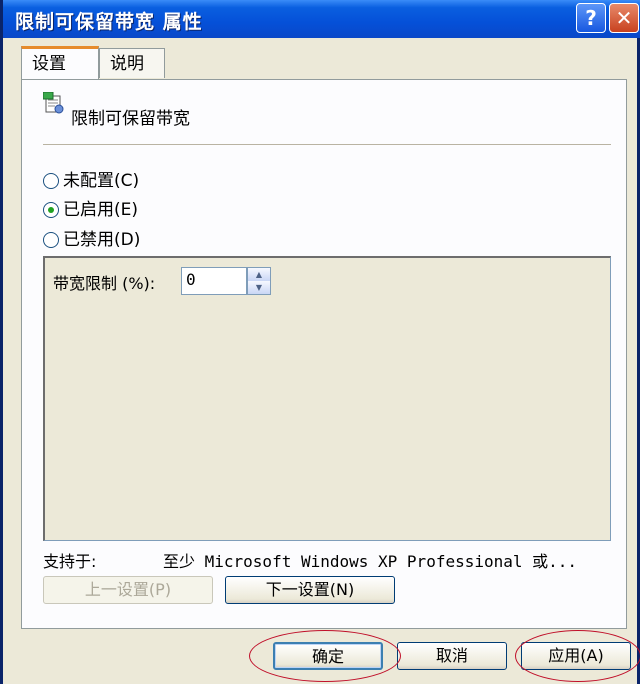  What do you see at coordinates (624, 18) in the screenshot?
I see `close-button: ✕` at bounding box center [624, 18].